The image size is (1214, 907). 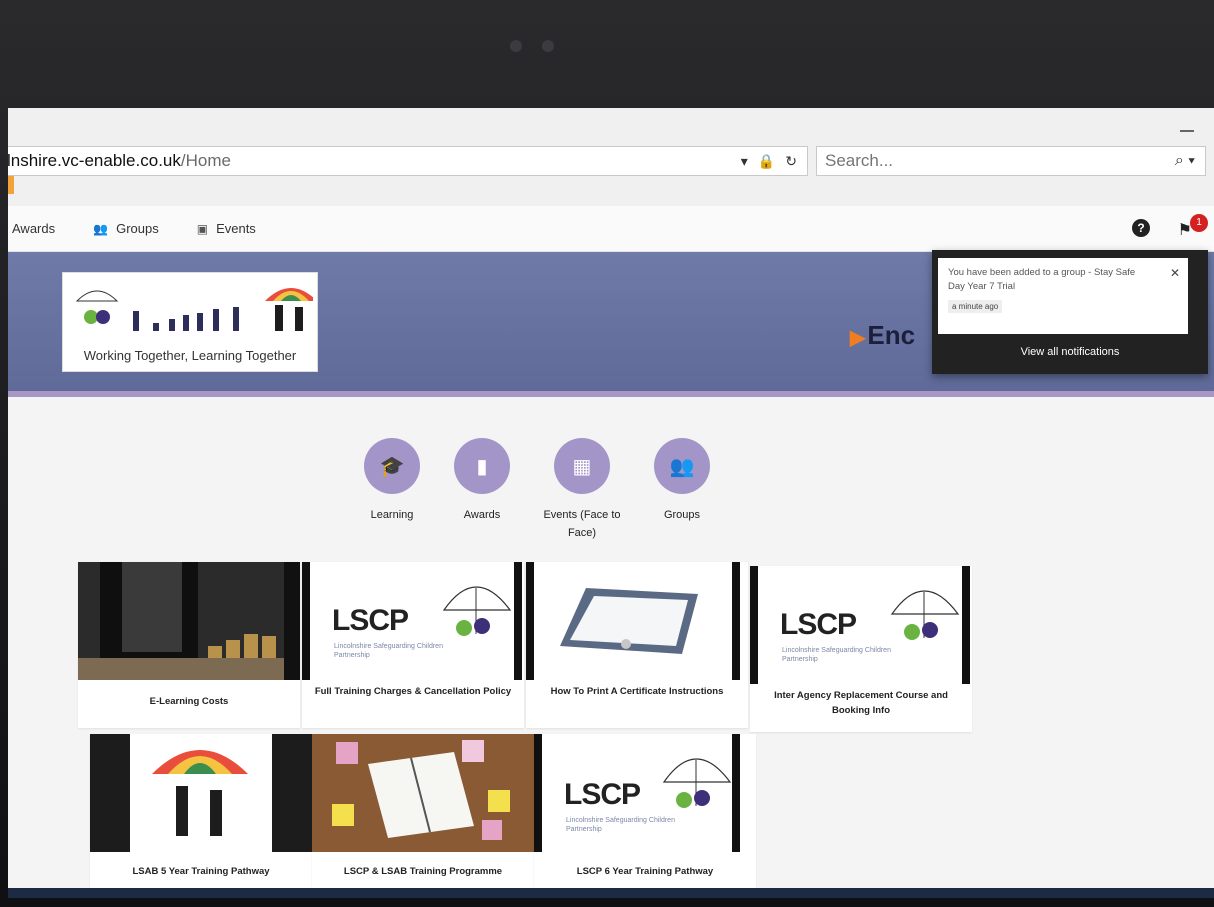 What do you see at coordinates (611, 394) in the screenshot?
I see `banner-stripe` at bounding box center [611, 394].